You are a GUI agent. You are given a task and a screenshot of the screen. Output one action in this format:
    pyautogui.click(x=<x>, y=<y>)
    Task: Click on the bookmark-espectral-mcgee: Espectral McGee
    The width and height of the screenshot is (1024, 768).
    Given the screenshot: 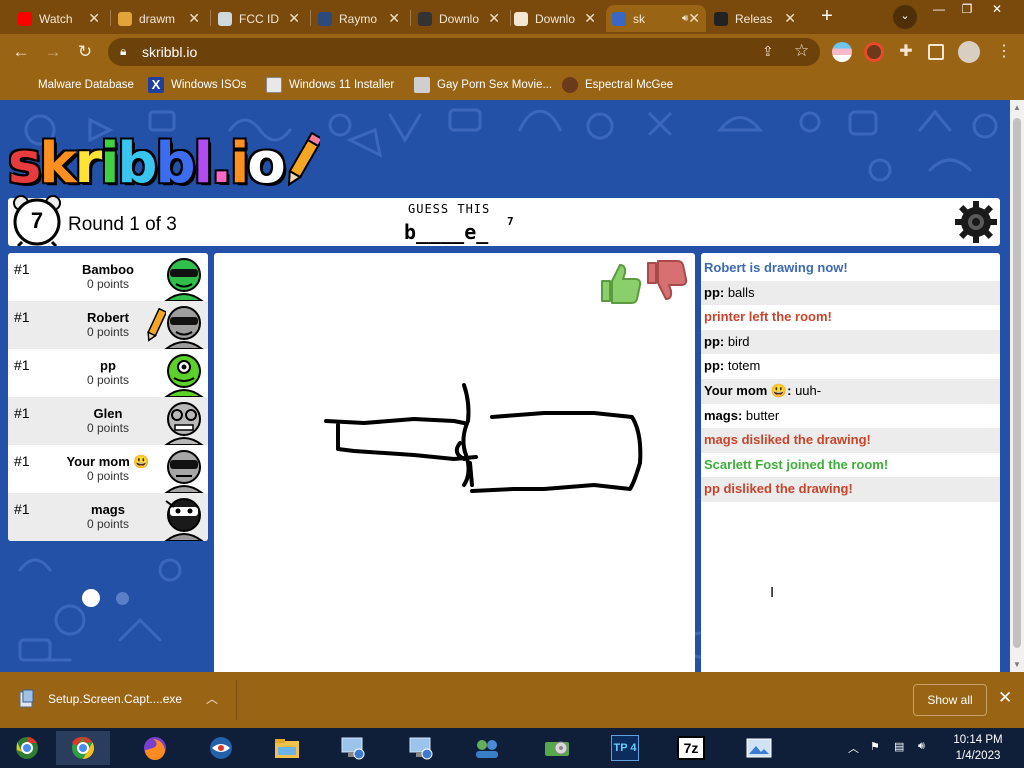 What is the action you would take?
    pyautogui.click(x=617, y=85)
    